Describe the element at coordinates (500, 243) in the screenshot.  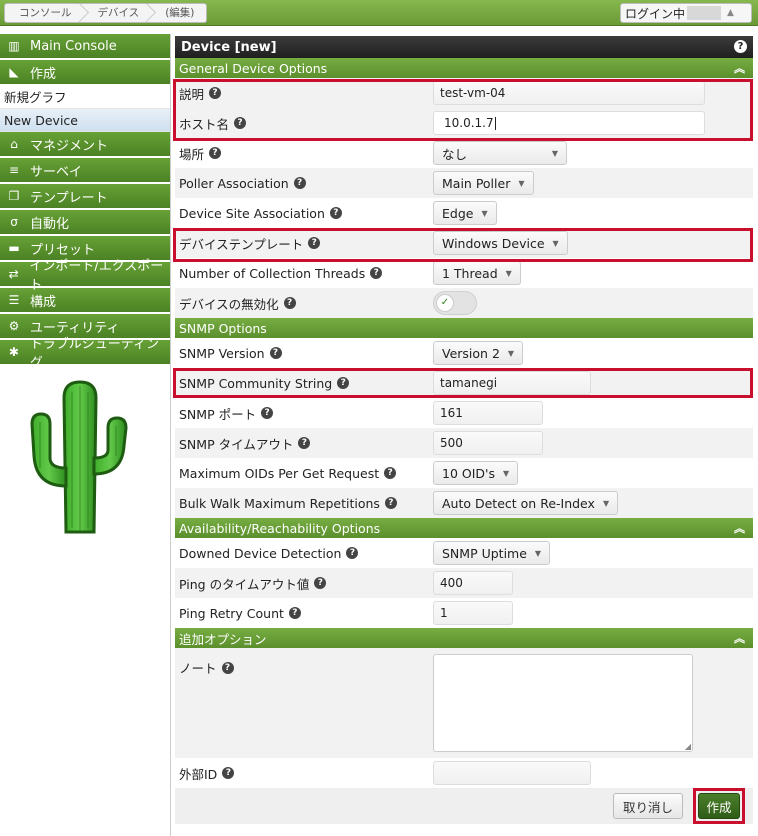
I see `template-select: Windows Device ▼` at that location.